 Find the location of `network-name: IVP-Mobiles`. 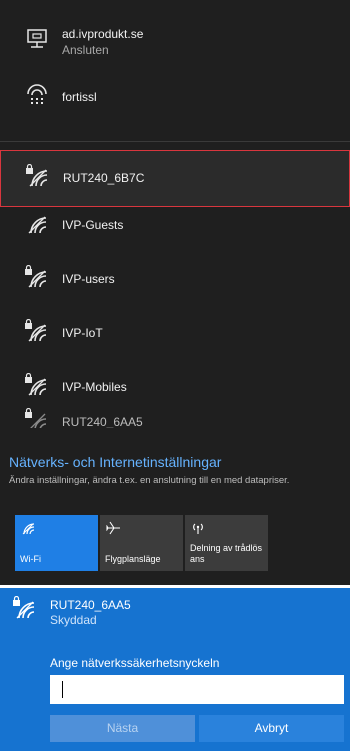

network-name: IVP-Mobiles is located at coordinates (94, 387).